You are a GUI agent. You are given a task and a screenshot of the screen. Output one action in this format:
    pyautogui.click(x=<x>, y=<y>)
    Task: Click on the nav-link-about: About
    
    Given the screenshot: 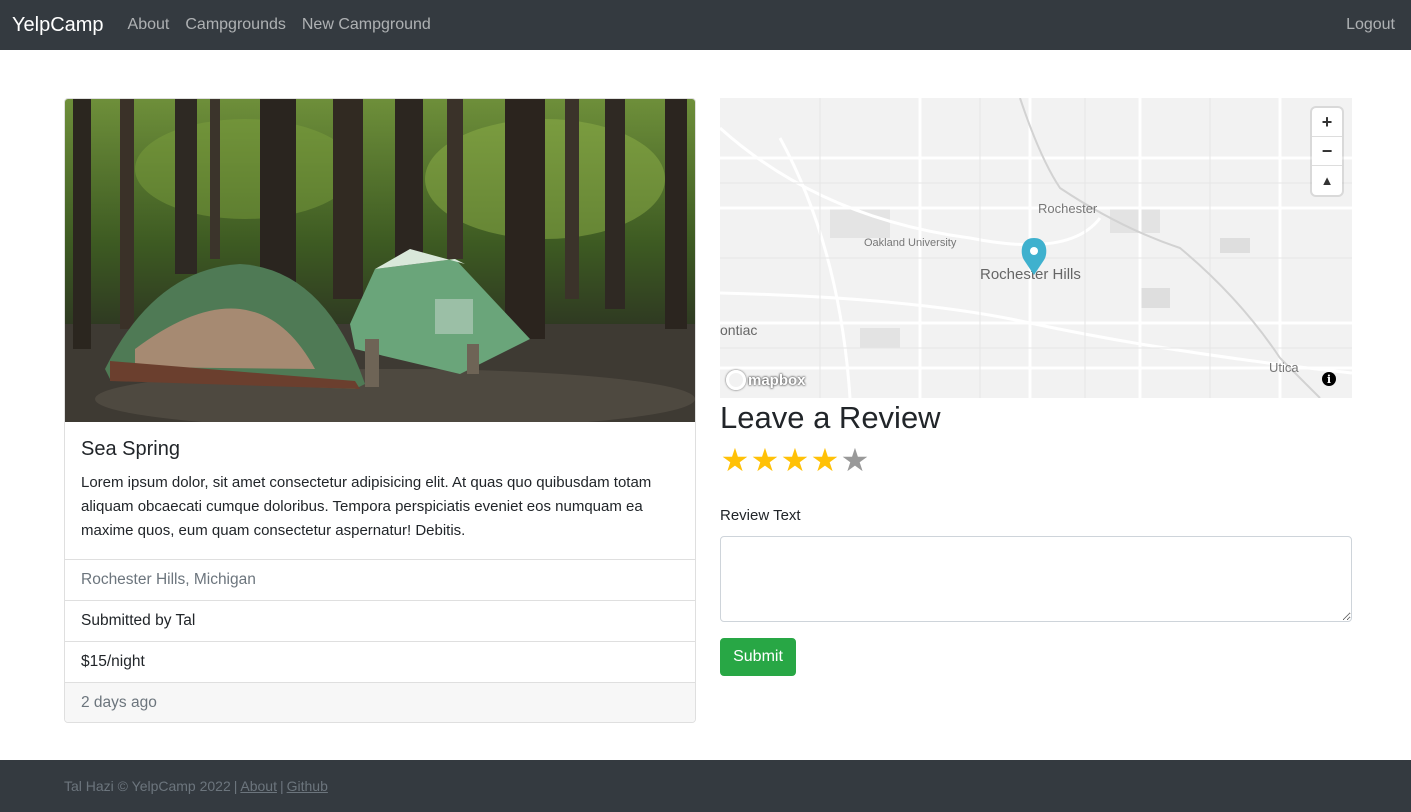 What is the action you would take?
    pyautogui.click(x=149, y=25)
    